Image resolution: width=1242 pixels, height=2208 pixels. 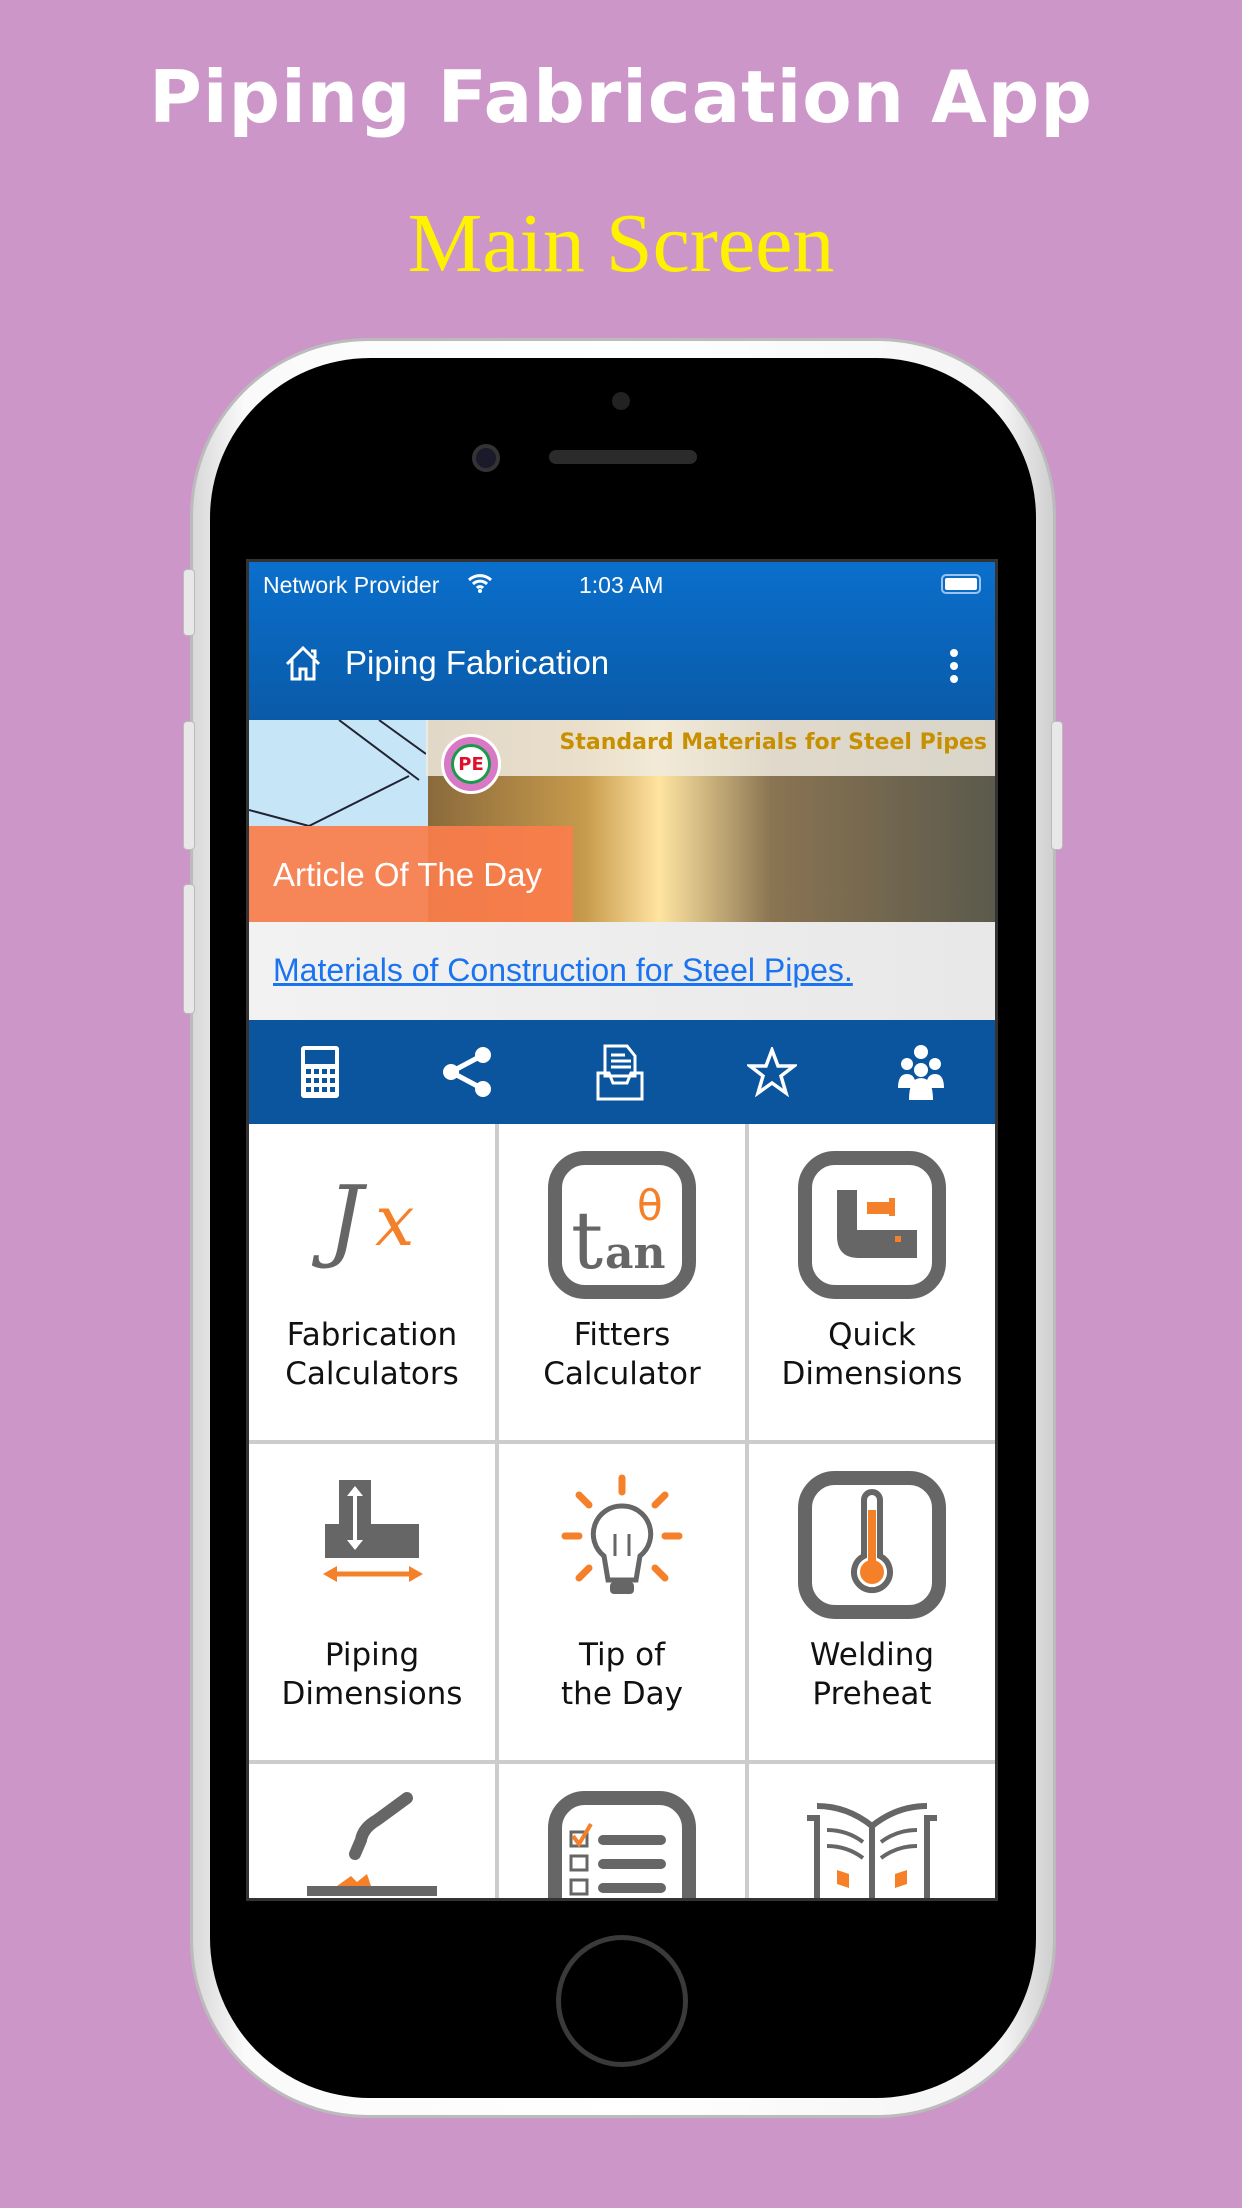 What do you see at coordinates (872, 1354) in the screenshot?
I see `grid-item-label: Quick Dimensions` at bounding box center [872, 1354].